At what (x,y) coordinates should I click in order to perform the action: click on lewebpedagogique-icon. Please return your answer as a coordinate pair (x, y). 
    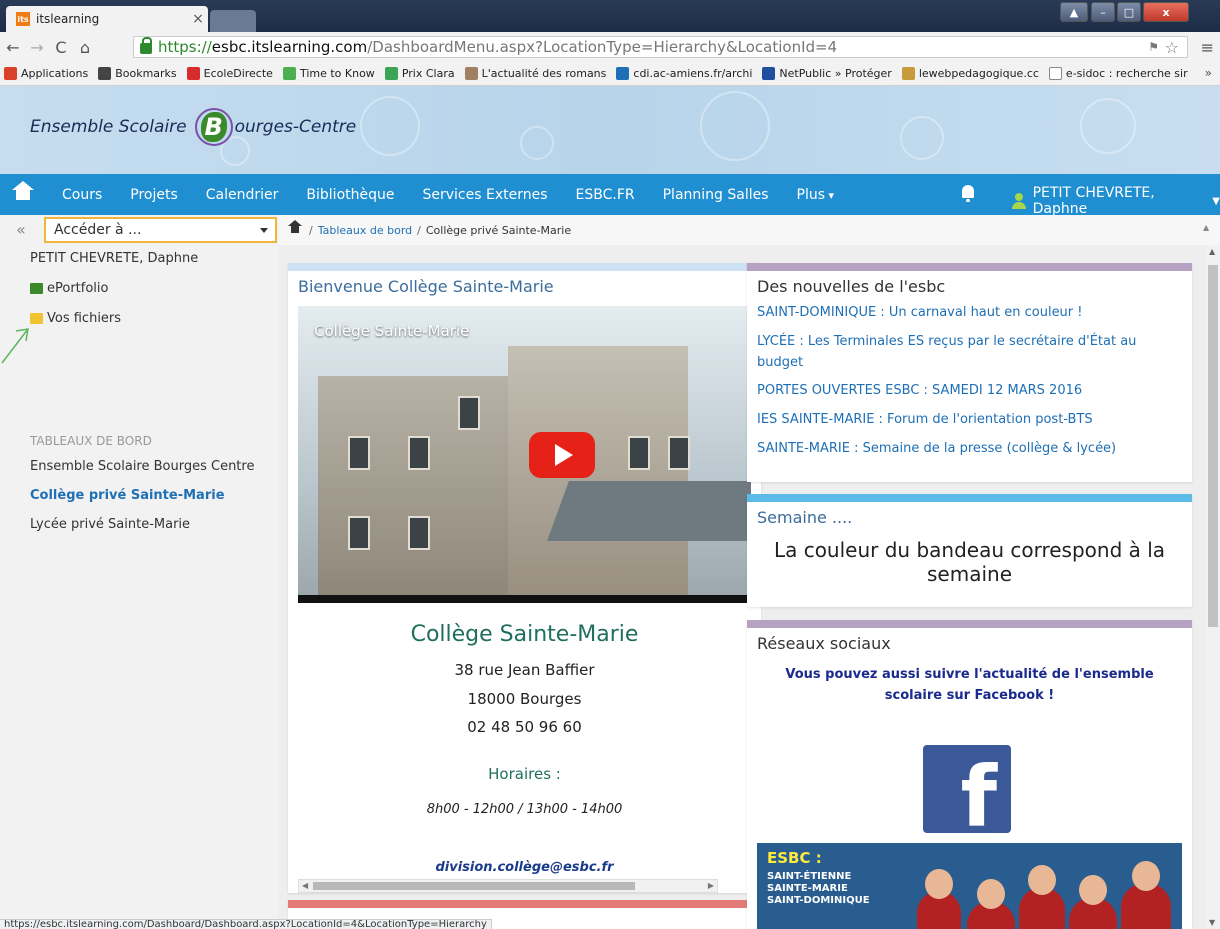
    Looking at the image, I should click on (908, 73).